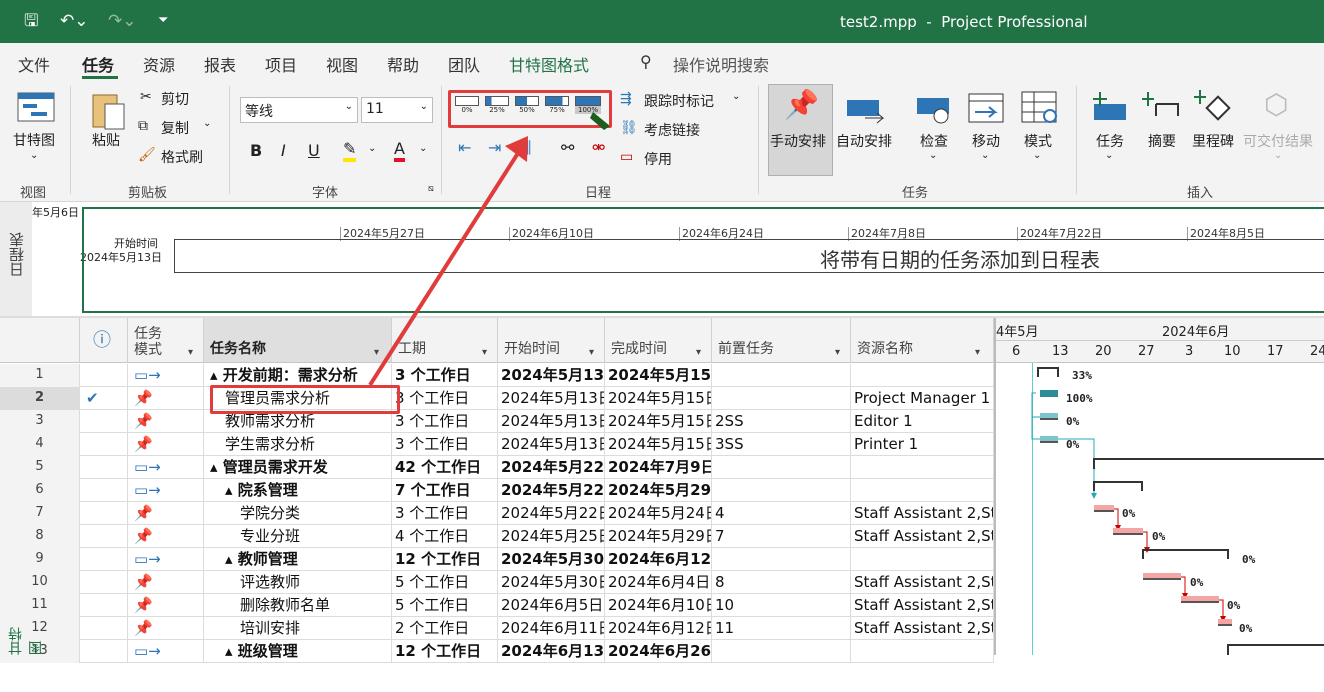  I want to click on finish-cell: 2024年6月10日, so click(658, 605).